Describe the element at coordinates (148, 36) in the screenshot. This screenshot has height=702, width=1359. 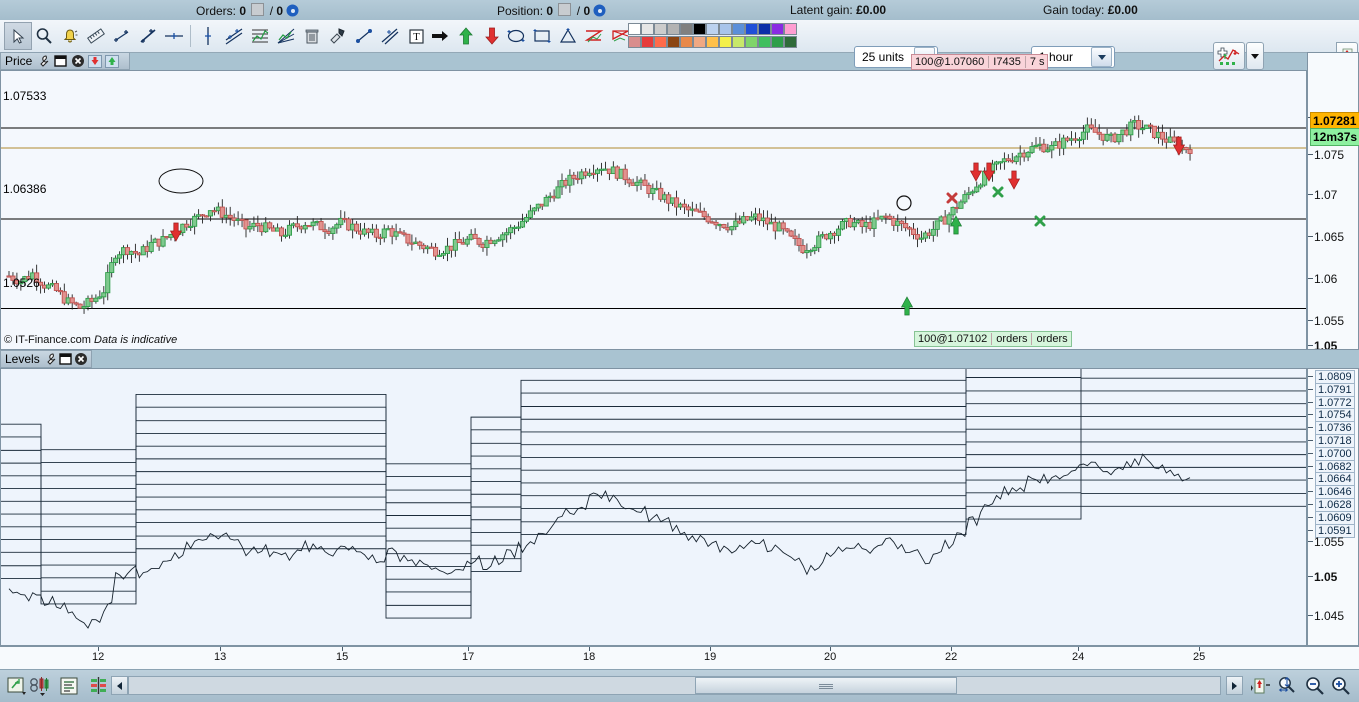
I see `trend-line-icon` at that location.